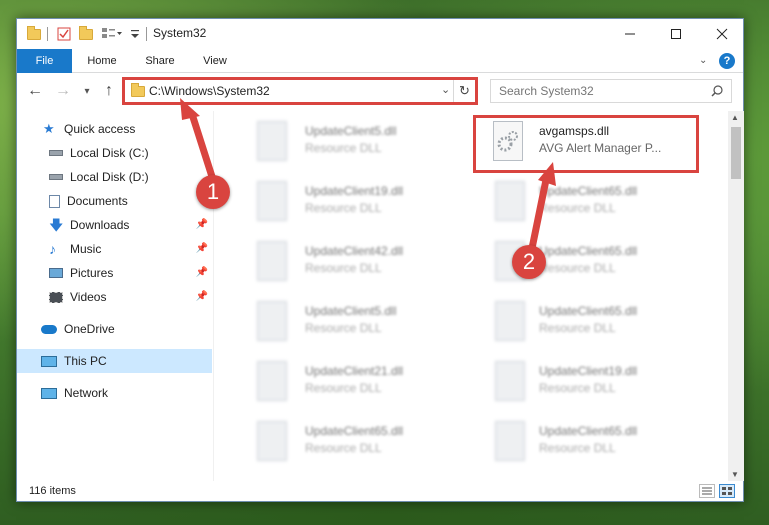 The image size is (769, 525). Describe the element at coordinates (213, 192) in the screenshot. I see `step-1-badge: 1` at that location.